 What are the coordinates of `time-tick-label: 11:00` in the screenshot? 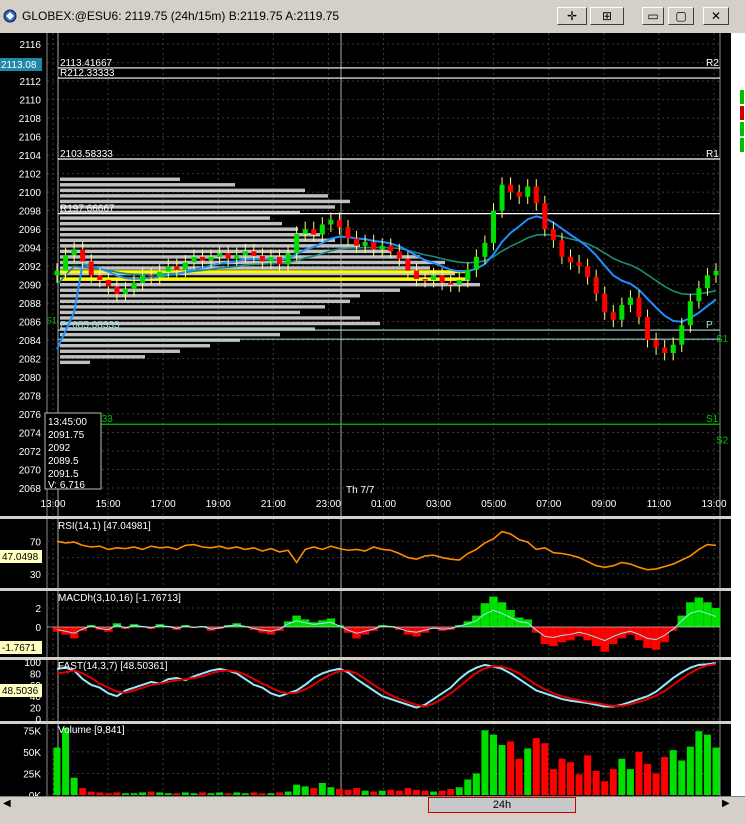 It's located at (659, 504).